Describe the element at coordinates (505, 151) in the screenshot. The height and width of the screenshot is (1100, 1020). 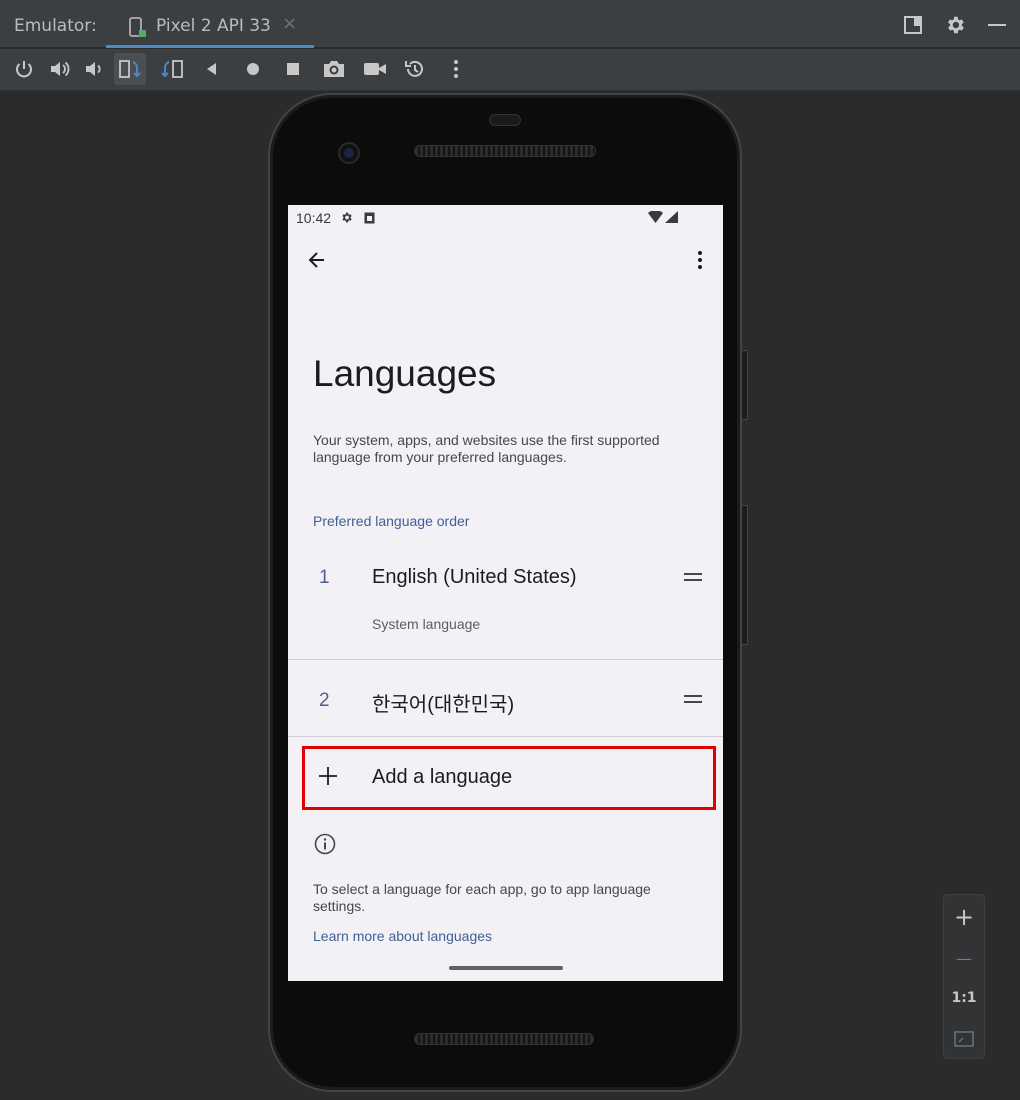
I see `top-speaker` at that location.